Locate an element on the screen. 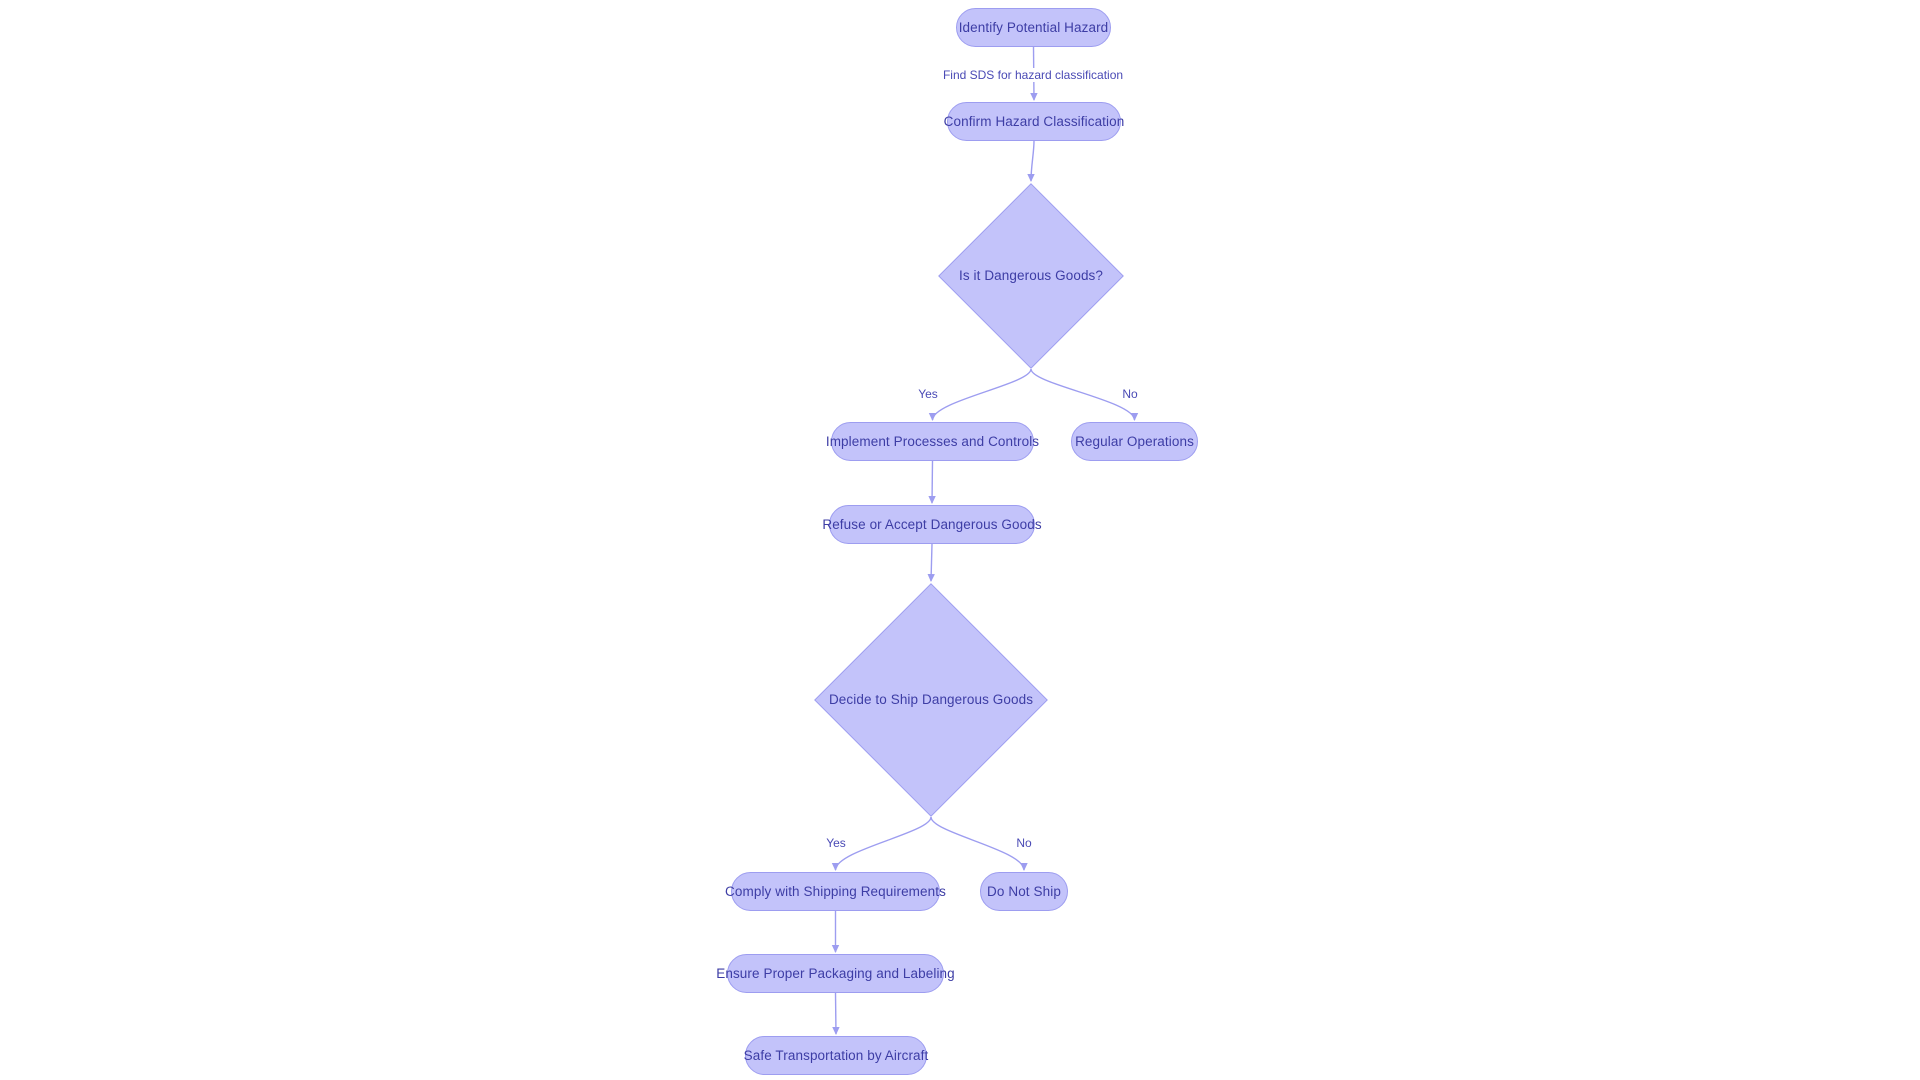 The width and height of the screenshot is (1920, 1080). node-label: Safe Transportation by Aircraft is located at coordinates (836, 1055).